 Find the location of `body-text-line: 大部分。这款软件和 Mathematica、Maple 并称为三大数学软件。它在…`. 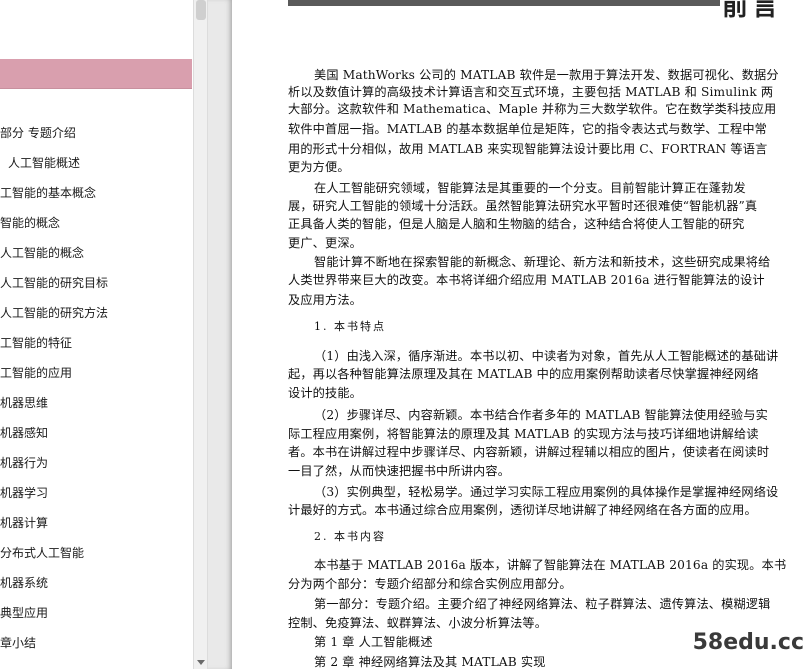

body-text-line: 大部分。这款软件和 Mathematica、Maple 并称为三大数学软件。它在… is located at coordinates (532, 109).